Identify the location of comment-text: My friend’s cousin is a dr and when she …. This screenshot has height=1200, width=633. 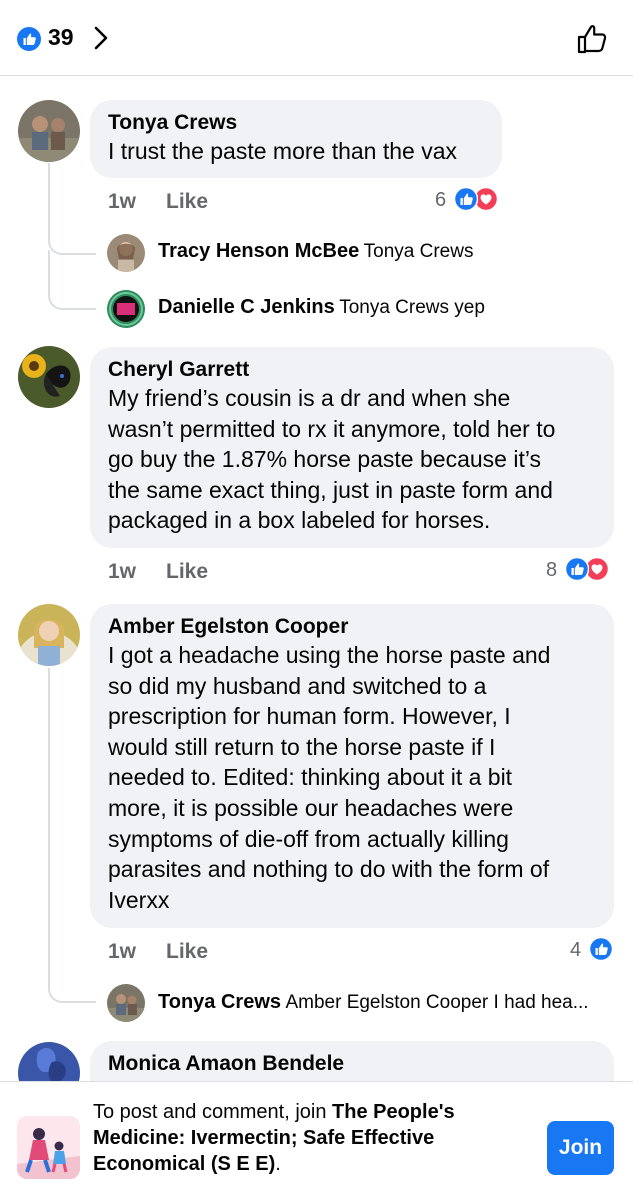
(332, 459).